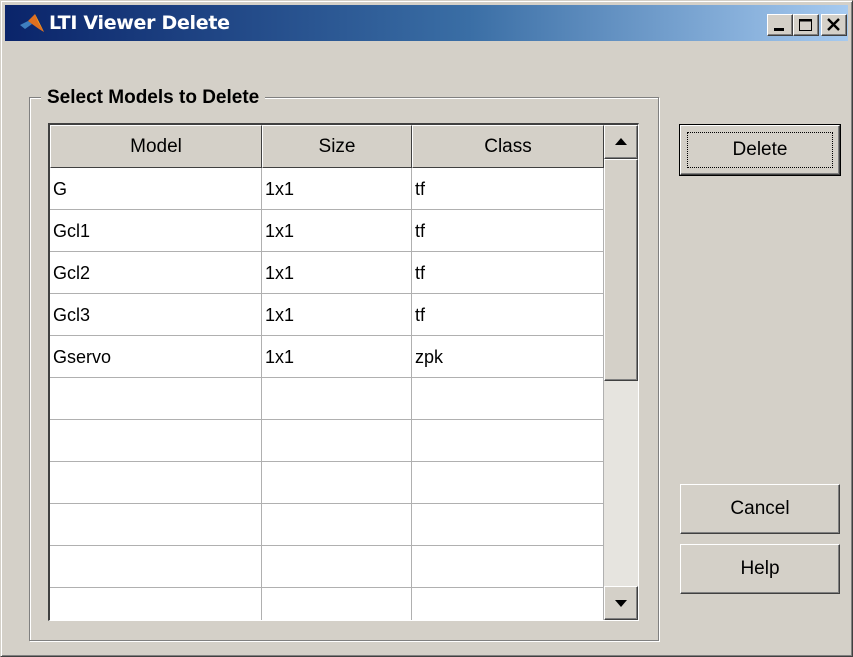  I want to click on close-icon, so click(833, 24).